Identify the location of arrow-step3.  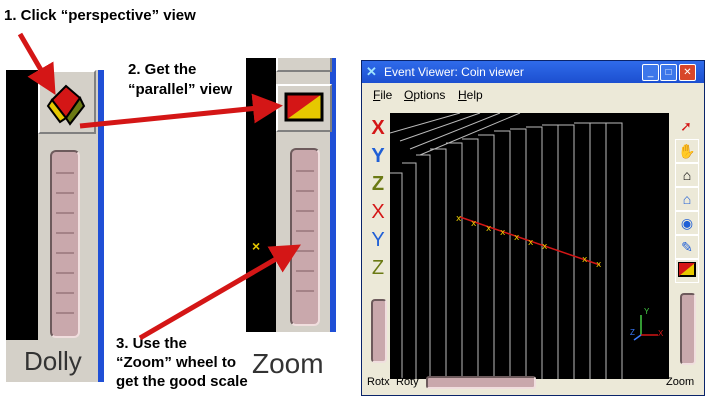
(219, 292).